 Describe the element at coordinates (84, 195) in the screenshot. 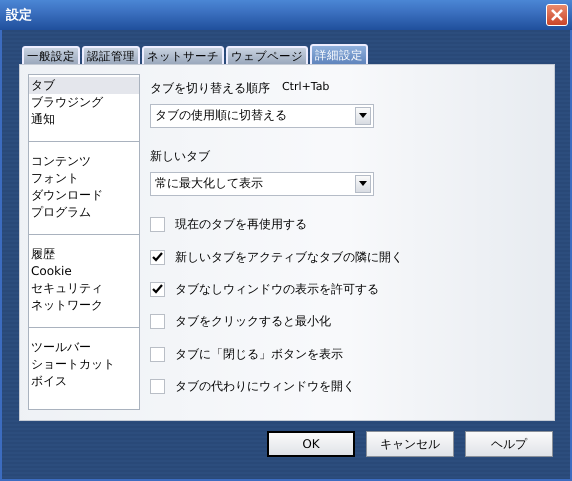

I see `category-item: ダウンロード` at that location.